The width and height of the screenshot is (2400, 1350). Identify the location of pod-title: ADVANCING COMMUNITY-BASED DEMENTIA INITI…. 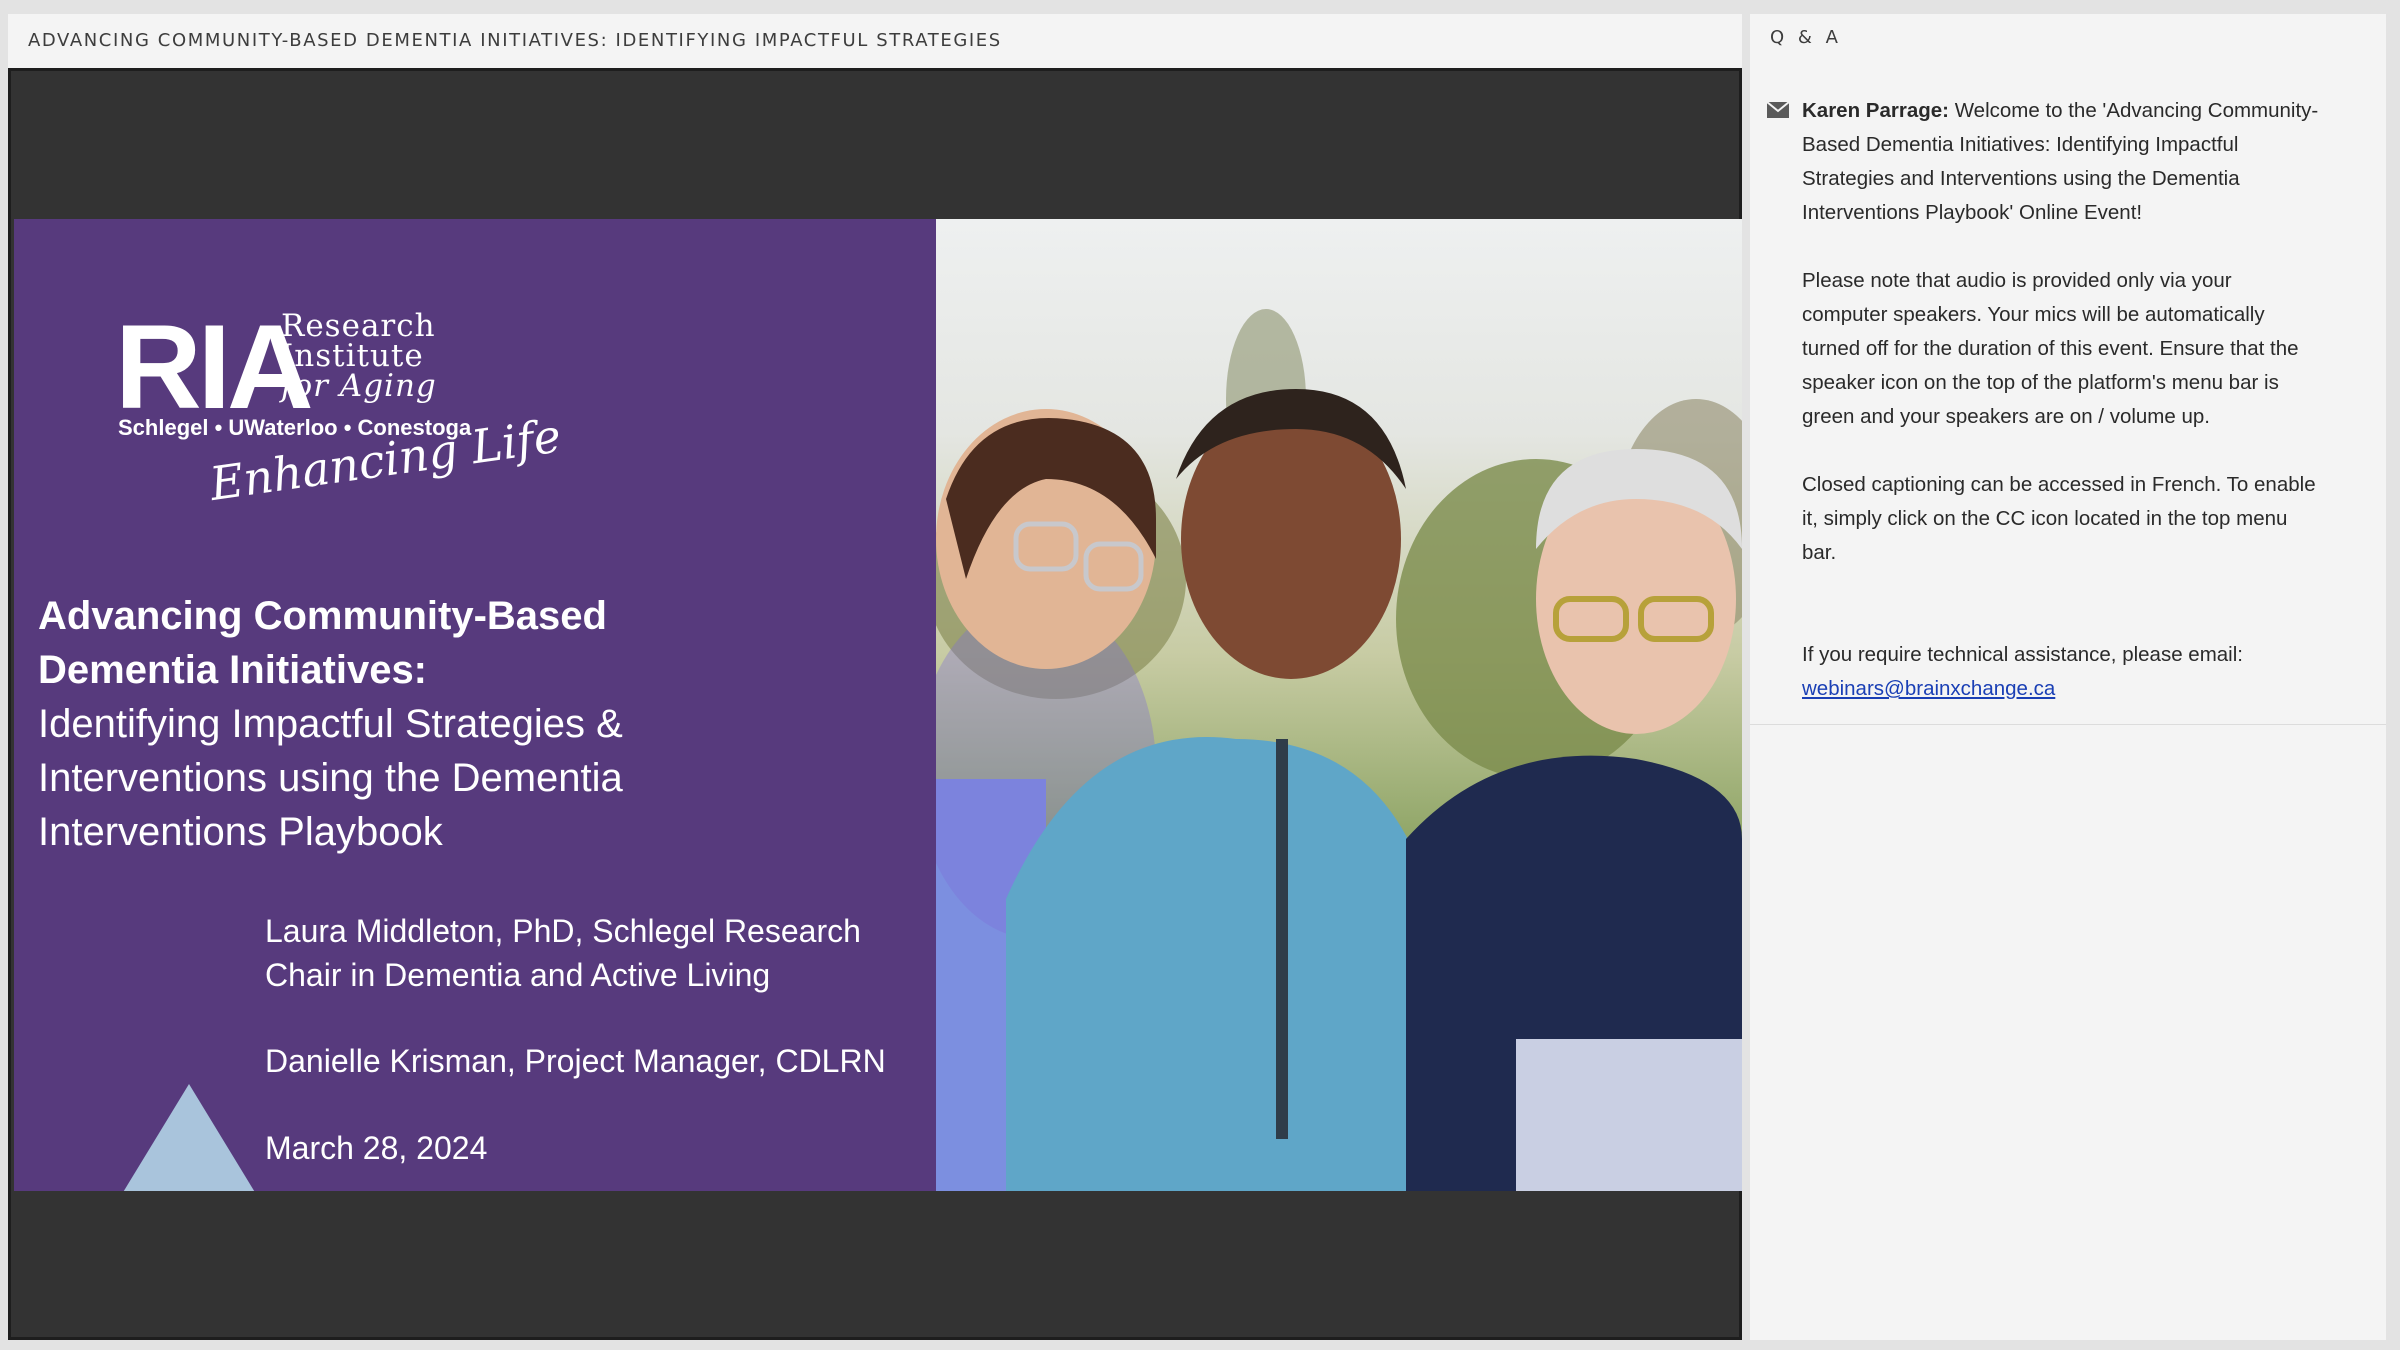
(515, 40).